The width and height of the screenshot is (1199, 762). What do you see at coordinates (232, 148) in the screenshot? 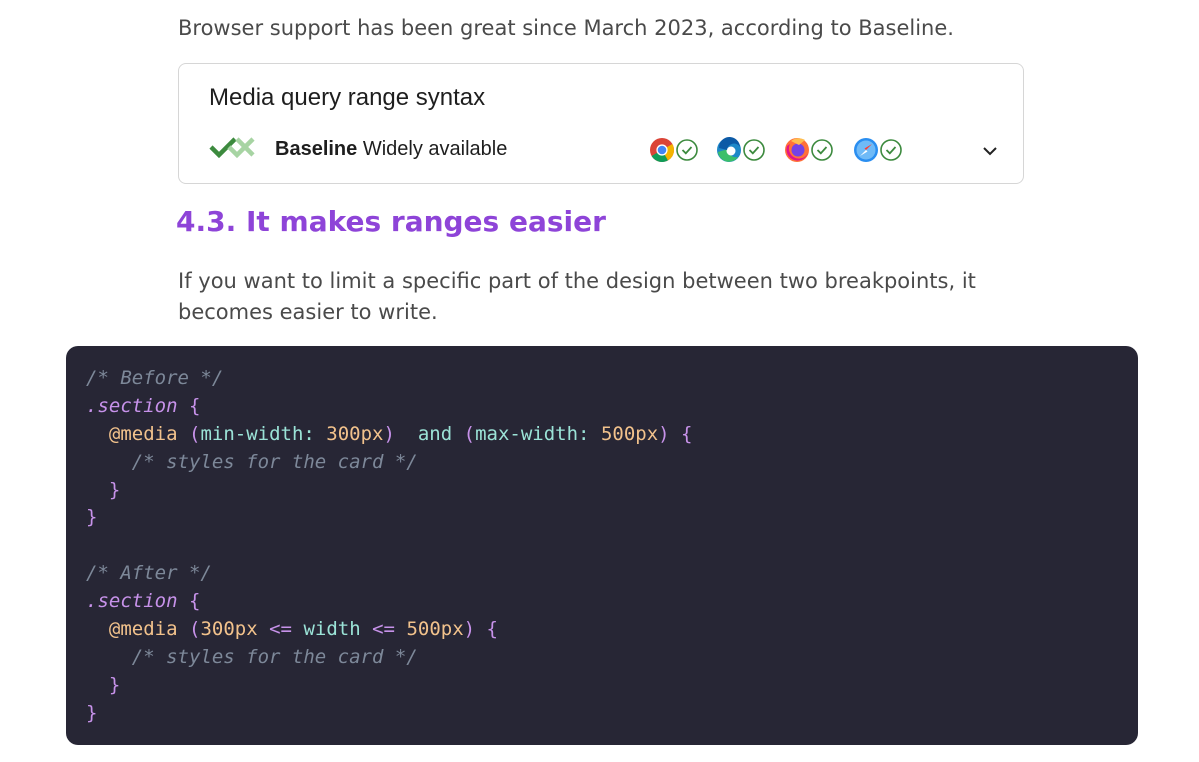
I see `baseline-check-icon` at bounding box center [232, 148].